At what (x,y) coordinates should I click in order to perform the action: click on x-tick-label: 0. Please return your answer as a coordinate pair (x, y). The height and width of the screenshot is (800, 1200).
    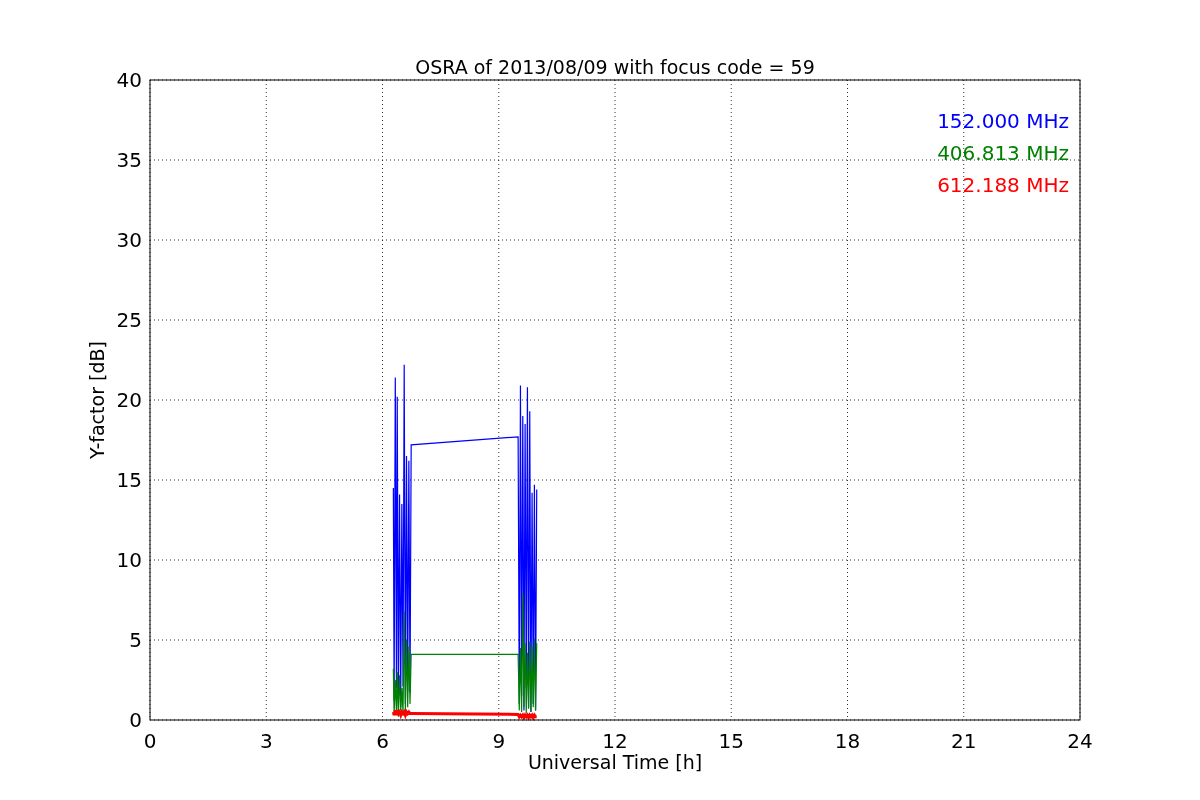
    Looking at the image, I should click on (150, 741).